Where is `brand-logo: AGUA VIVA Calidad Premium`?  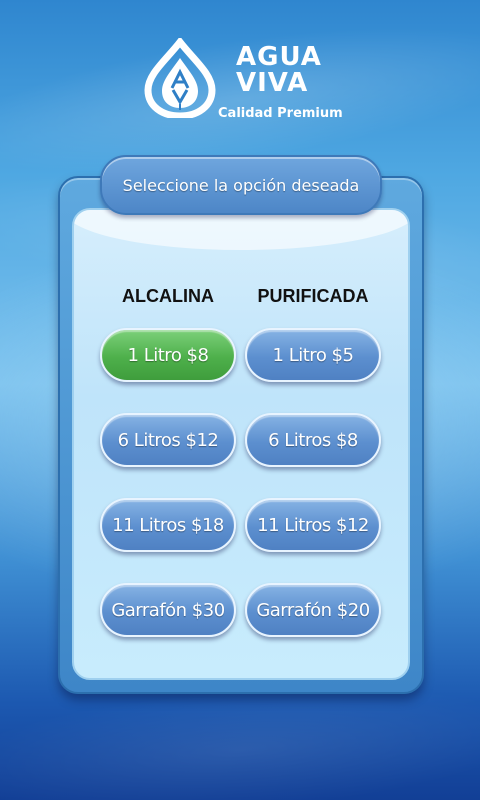 brand-logo: AGUA VIVA Calidad Premium is located at coordinates (247, 83).